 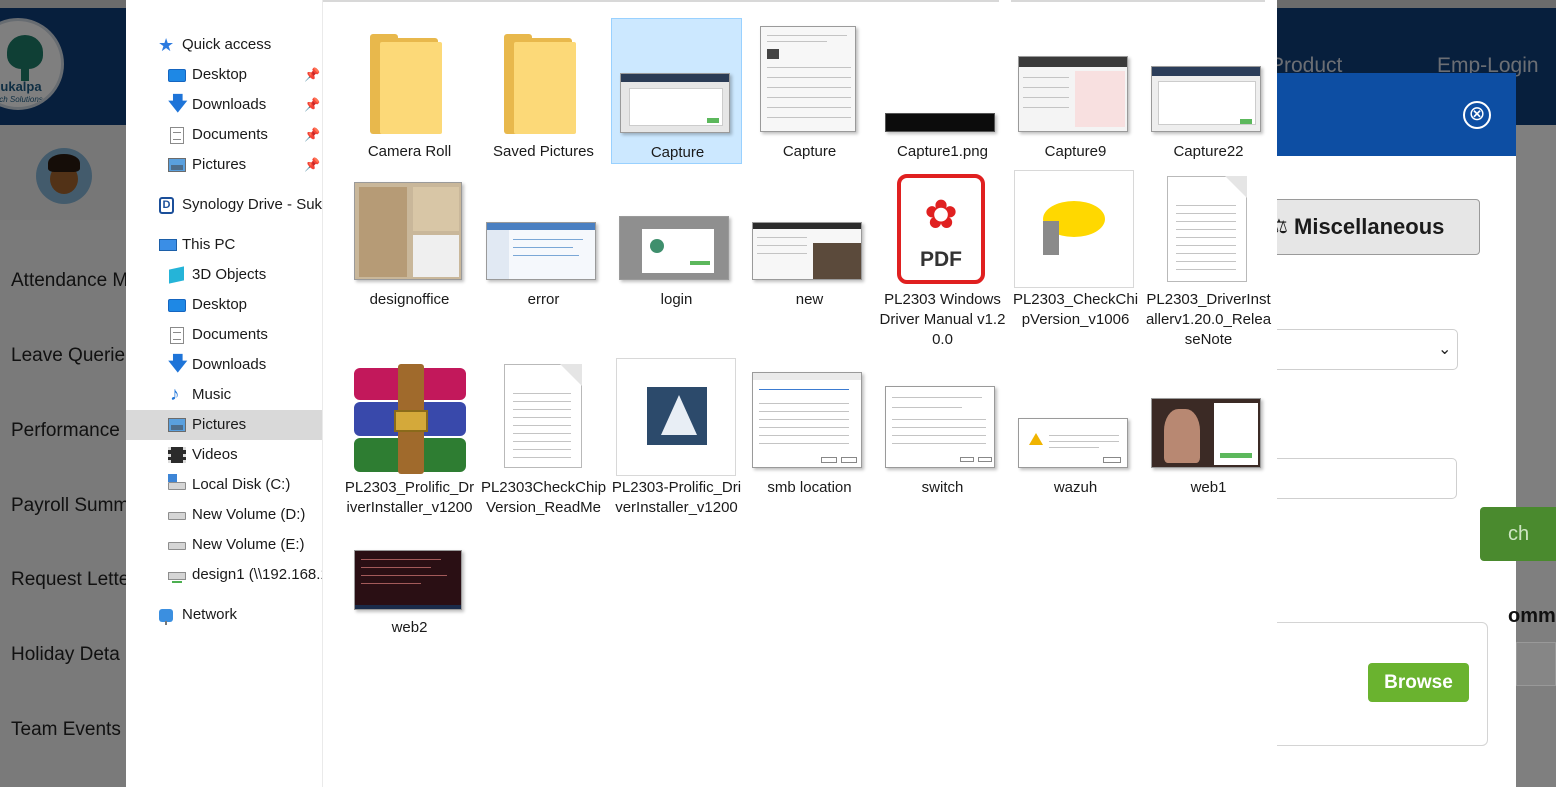 I want to click on windows-drive-icon, so click(x=177, y=482).